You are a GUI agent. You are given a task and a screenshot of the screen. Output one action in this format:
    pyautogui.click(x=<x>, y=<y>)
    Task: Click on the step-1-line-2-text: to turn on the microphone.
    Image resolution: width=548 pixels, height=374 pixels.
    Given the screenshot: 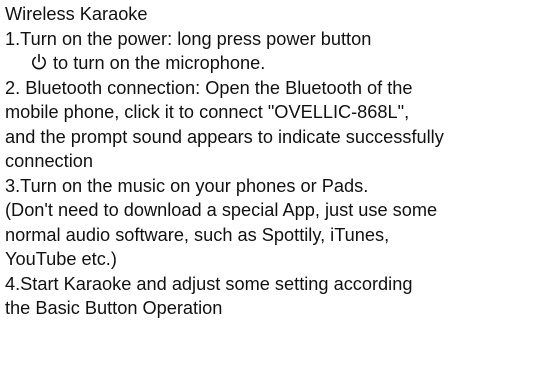 What is the action you would take?
    pyautogui.click(x=159, y=63)
    